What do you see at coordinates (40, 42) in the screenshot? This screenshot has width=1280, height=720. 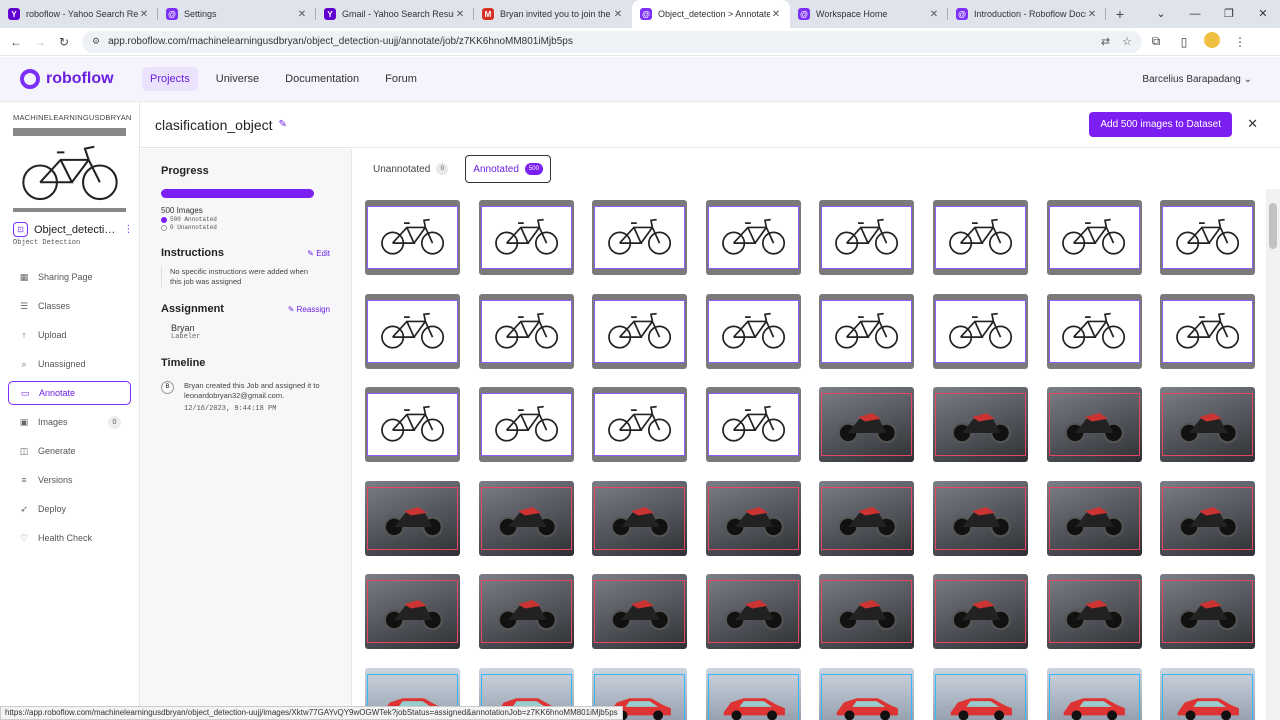 I see `forward-icon: →` at bounding box center [40, 42].